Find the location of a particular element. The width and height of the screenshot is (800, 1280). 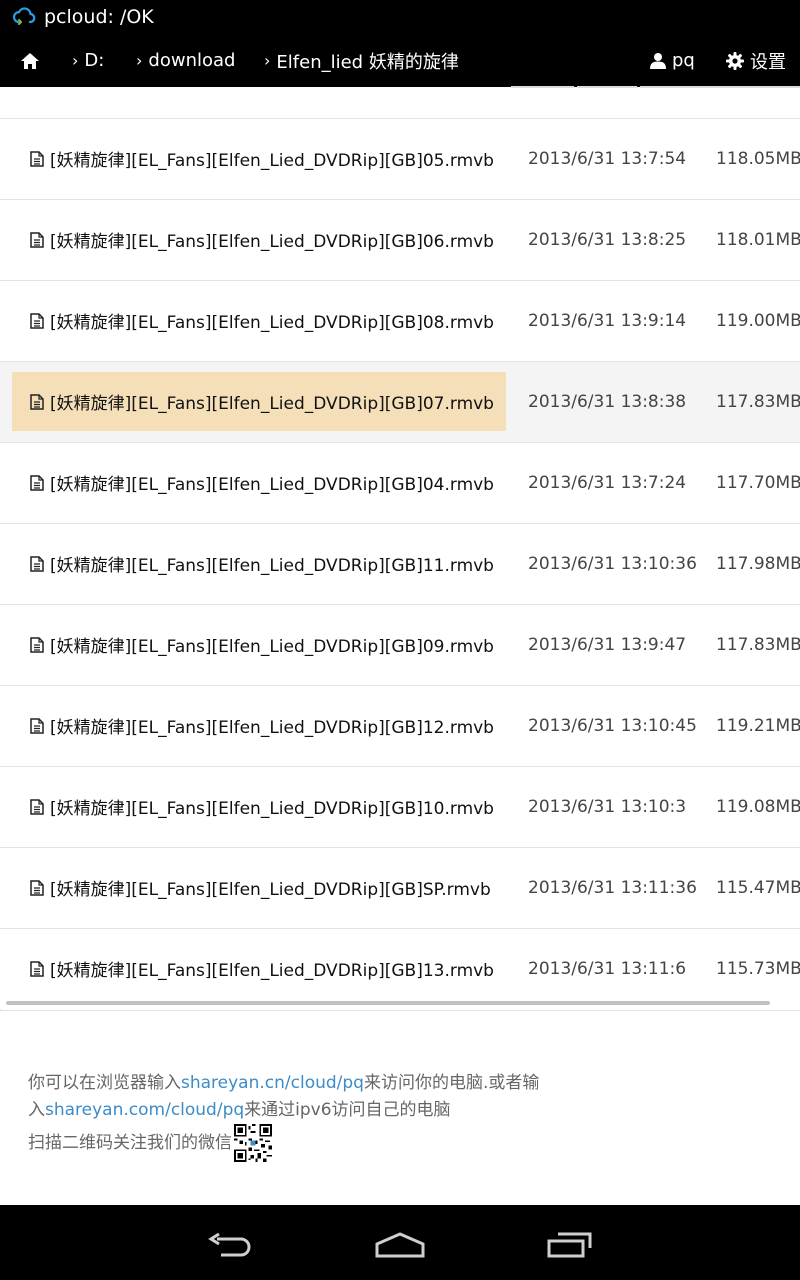

footer-text: 来通过ipv6访问自己的电脑 is located at coordinates (347, 1110).